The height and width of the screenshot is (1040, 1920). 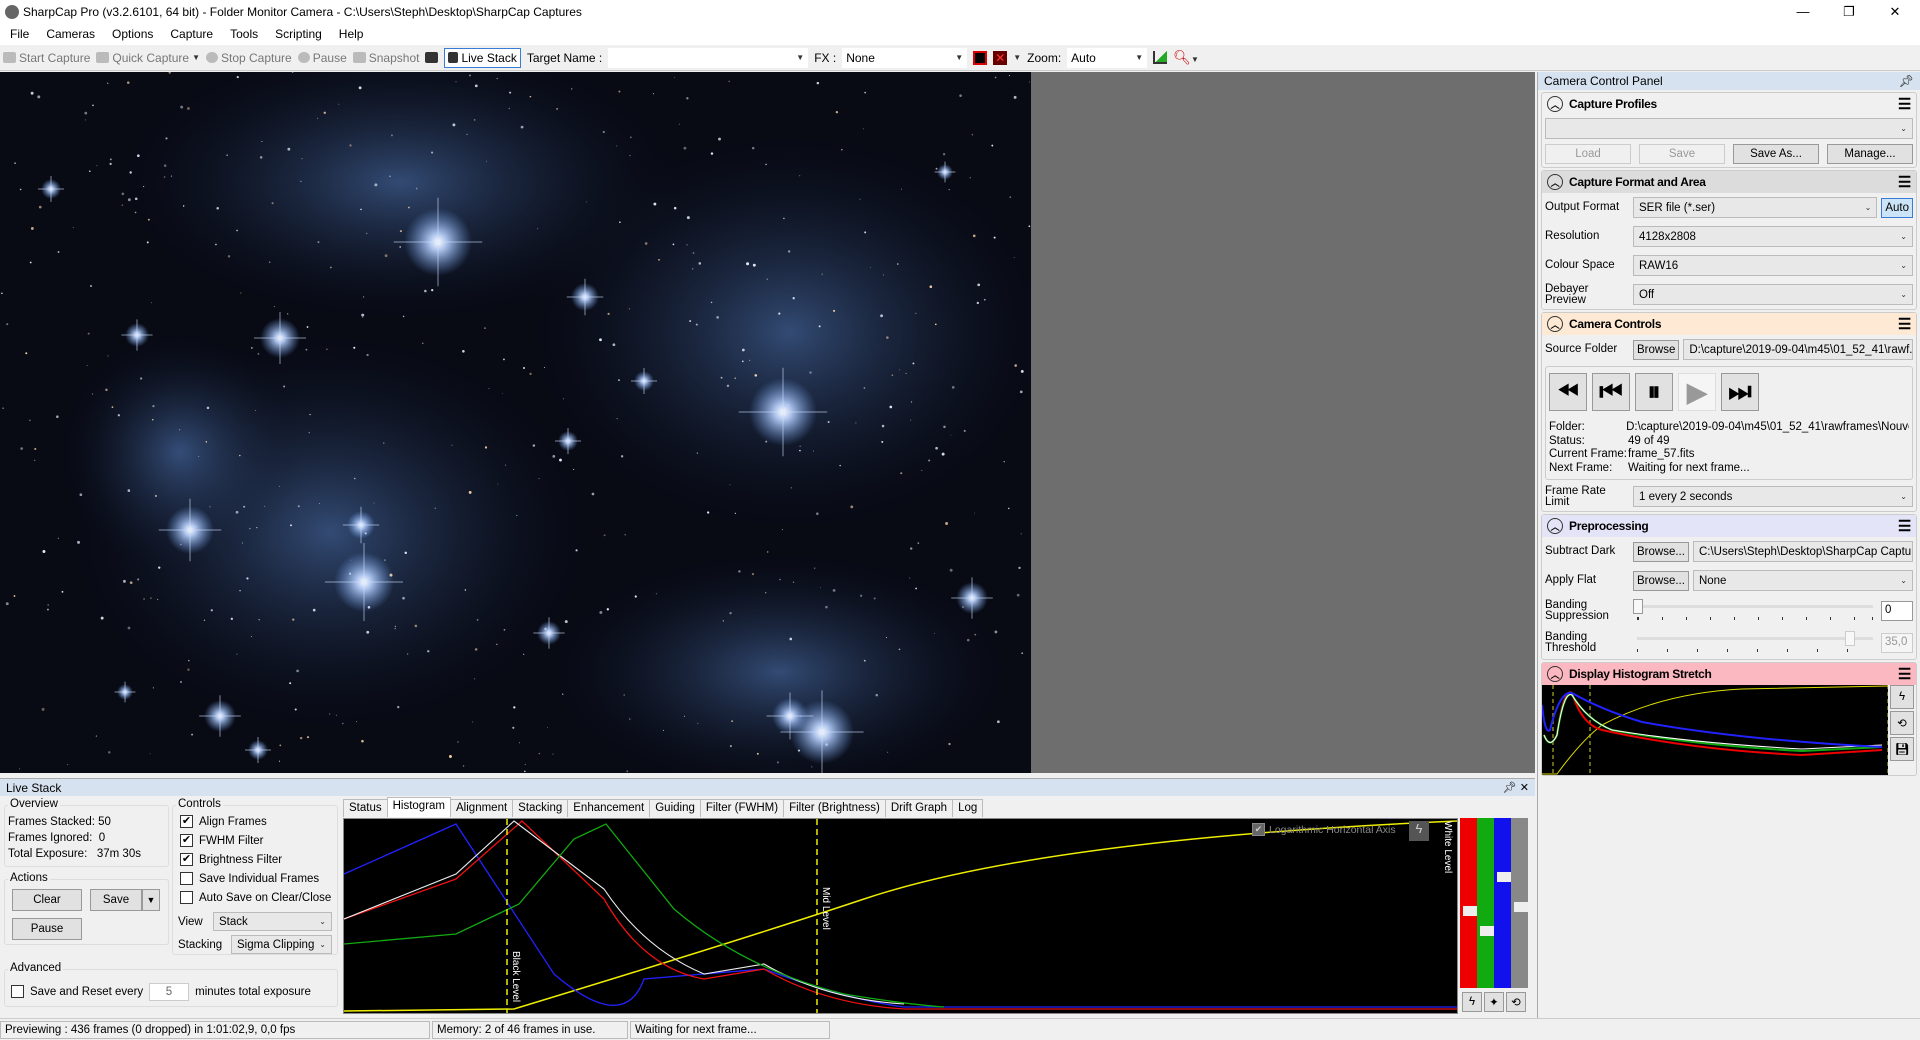 I want to click on auto-save-checkbox: Auto Save on Clear/Close, so click(x=255, y=897).